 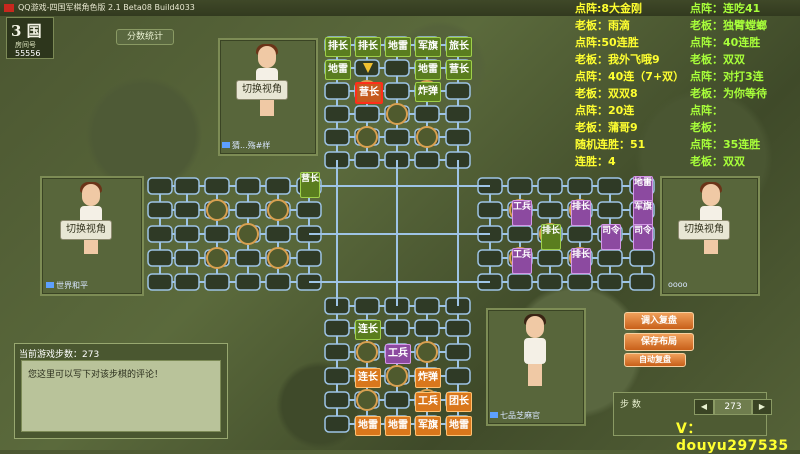 I want to click on step-label: 步 数, so click(x=630, y=405).